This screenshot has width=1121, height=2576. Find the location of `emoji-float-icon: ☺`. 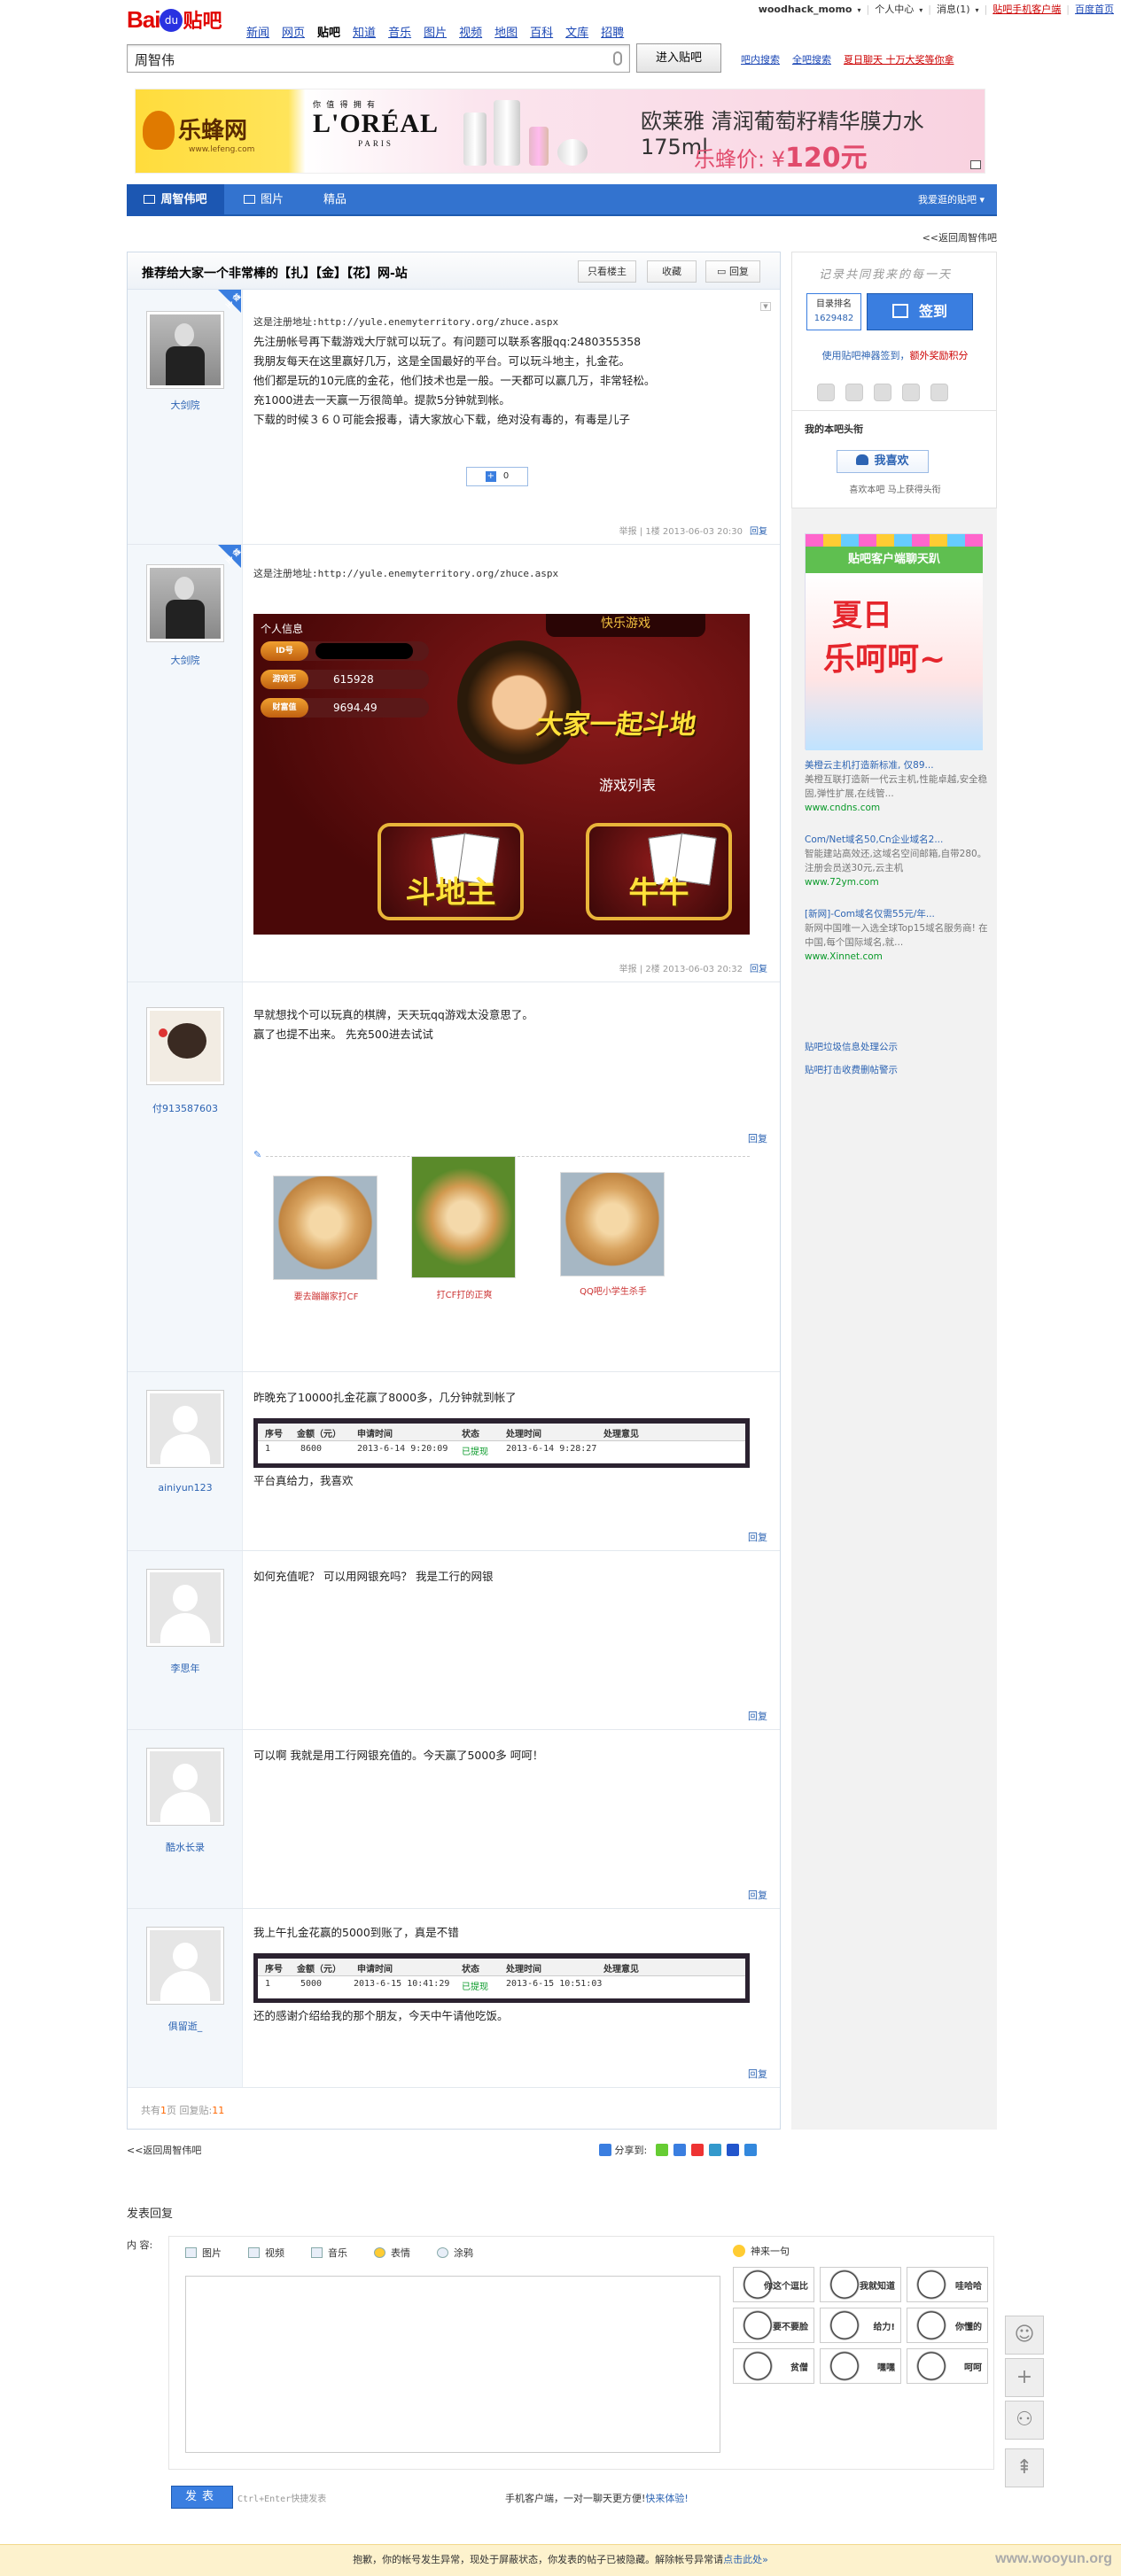

emoji-float-icon: ☺ is located at coordinates (1024, 2335).